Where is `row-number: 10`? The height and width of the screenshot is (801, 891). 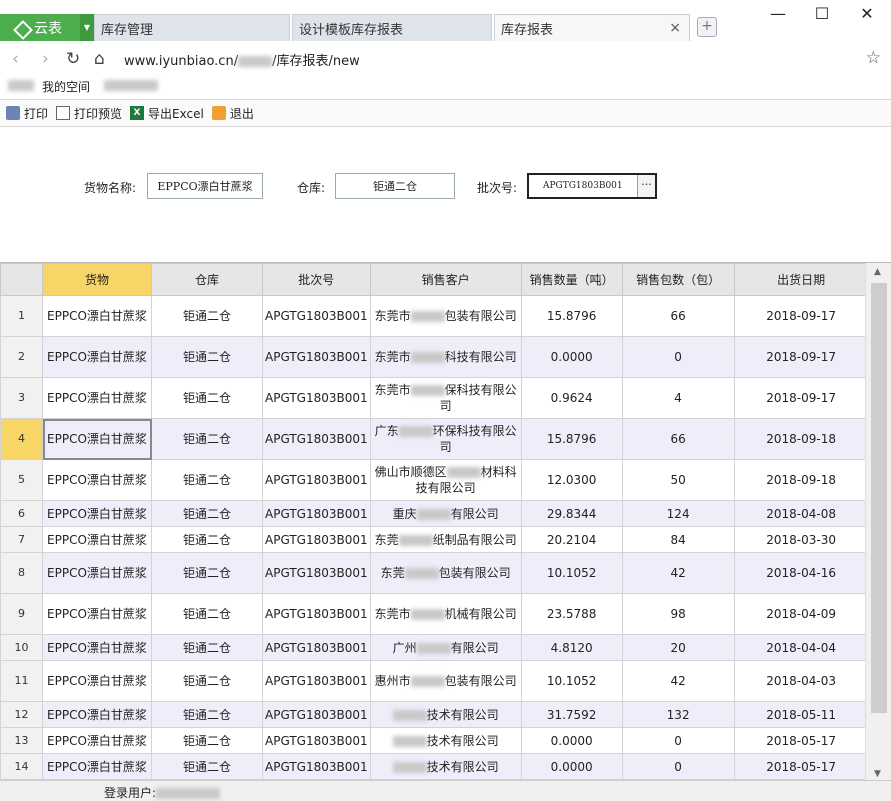 row-number: 10 is located at coordinates (21, 647).